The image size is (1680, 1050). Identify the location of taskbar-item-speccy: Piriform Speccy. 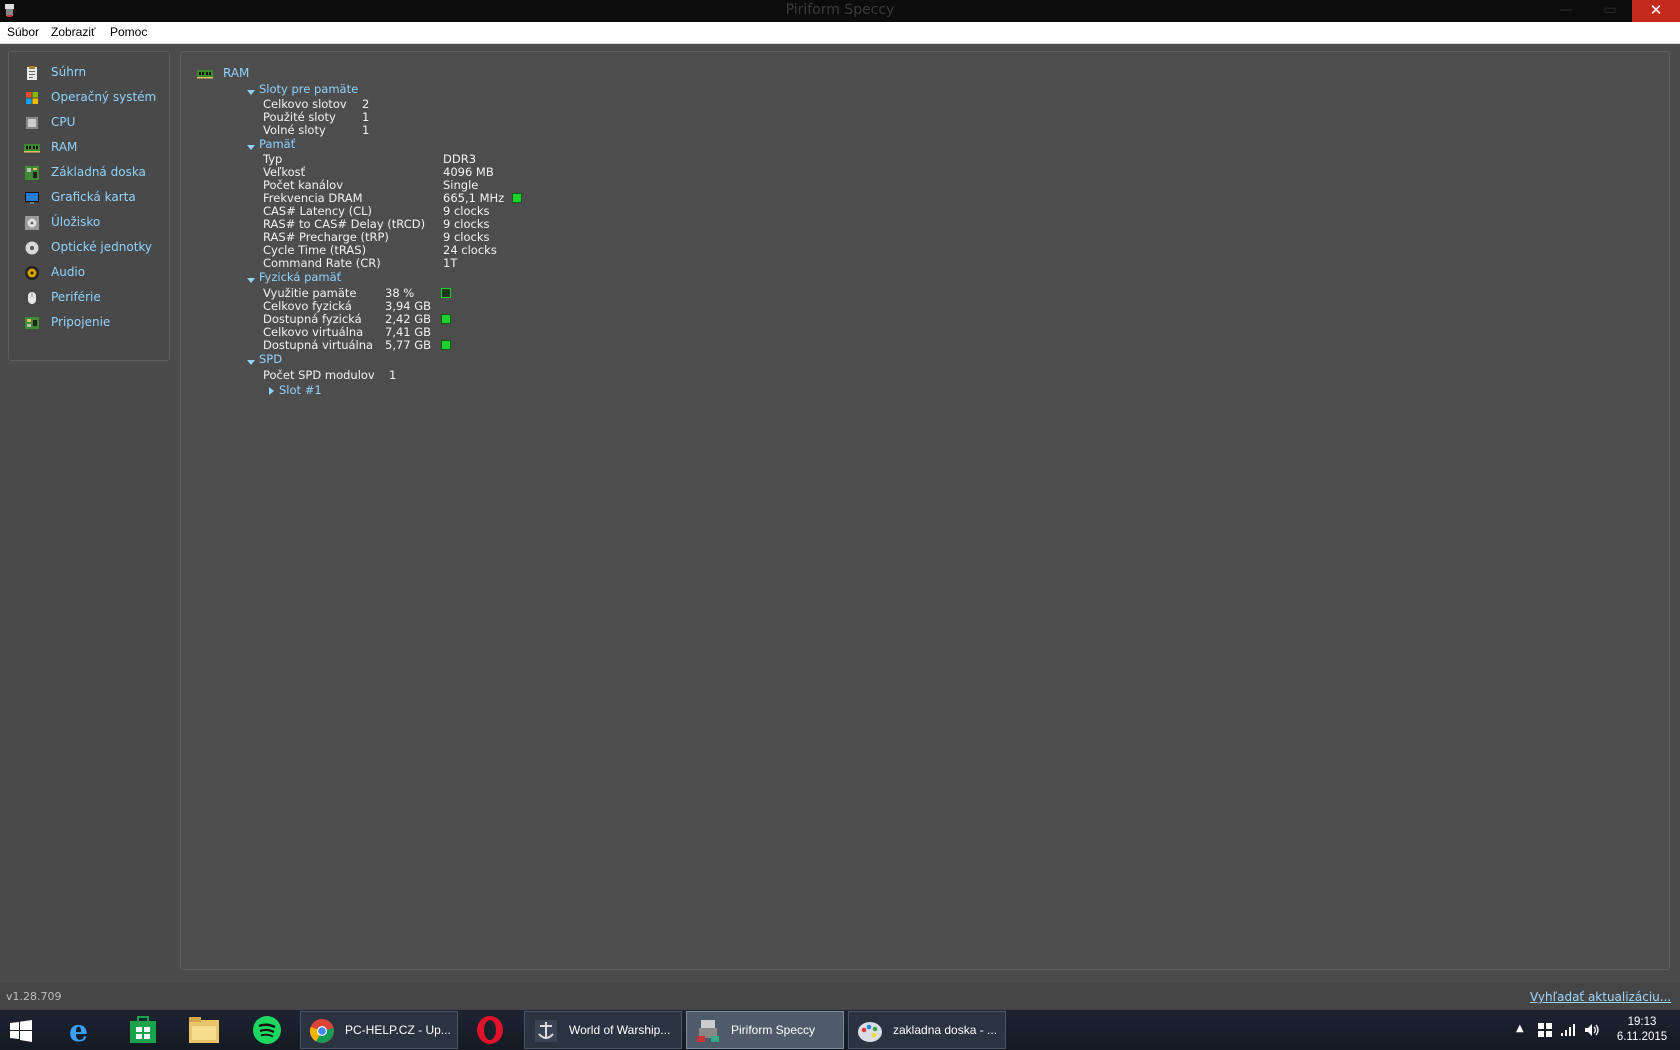
(765, 1030).